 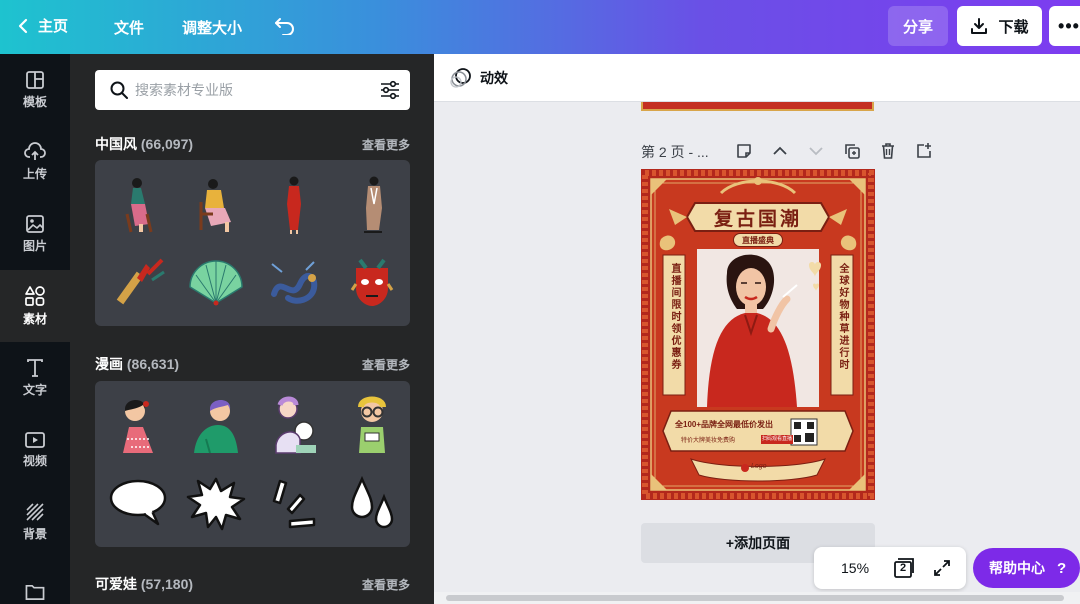 I want to click on rail-label: 图片, so click(x=34, y=246).